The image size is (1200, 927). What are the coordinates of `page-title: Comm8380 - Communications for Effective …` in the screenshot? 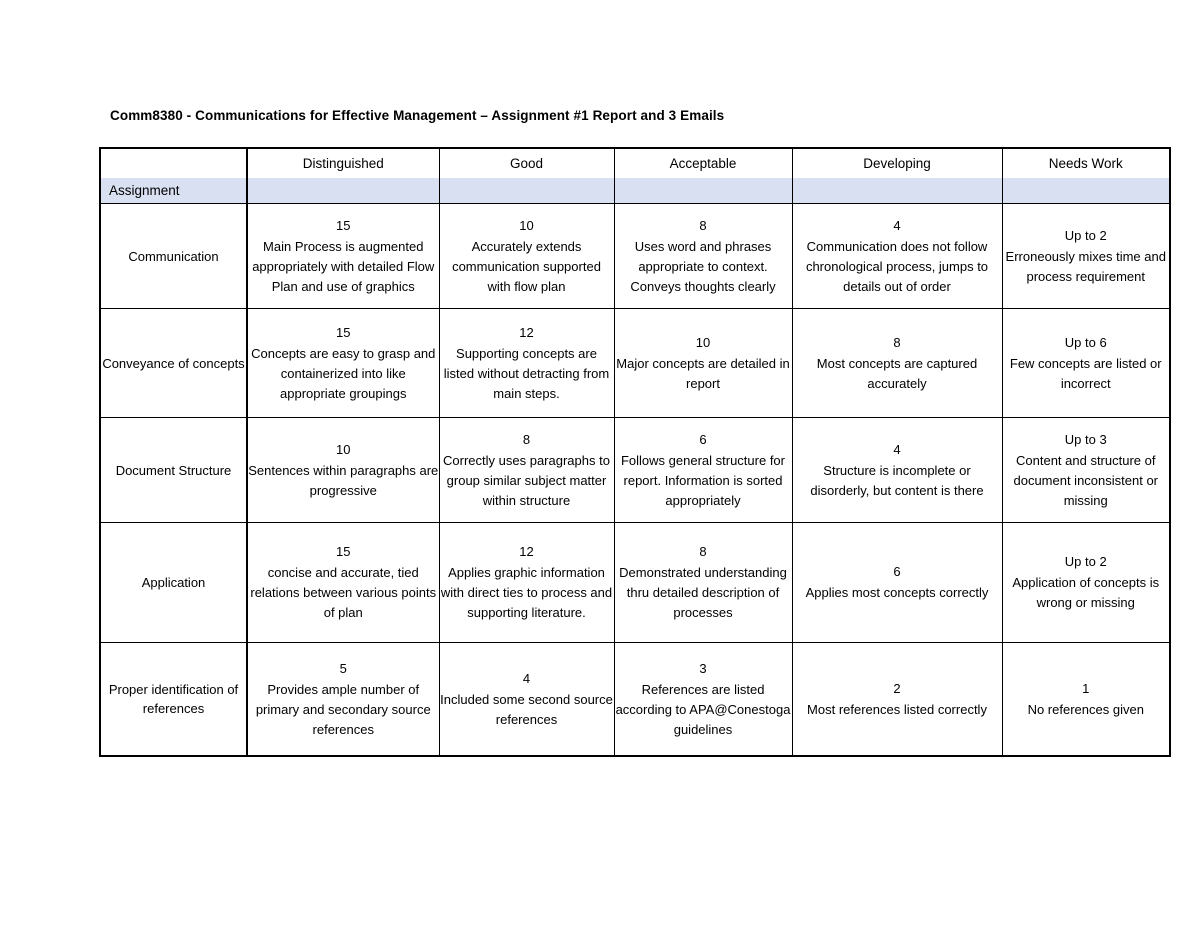 It's located at (417, 115).